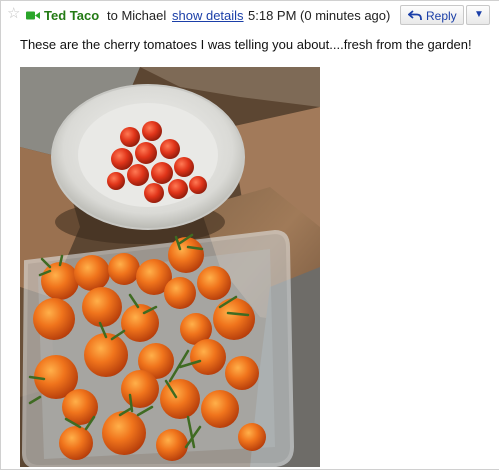 This screenshot has height=470, width=500. Describe the element at coordinates (441, 16) in the screenshot. I see `reply-label: Reply` at that location.